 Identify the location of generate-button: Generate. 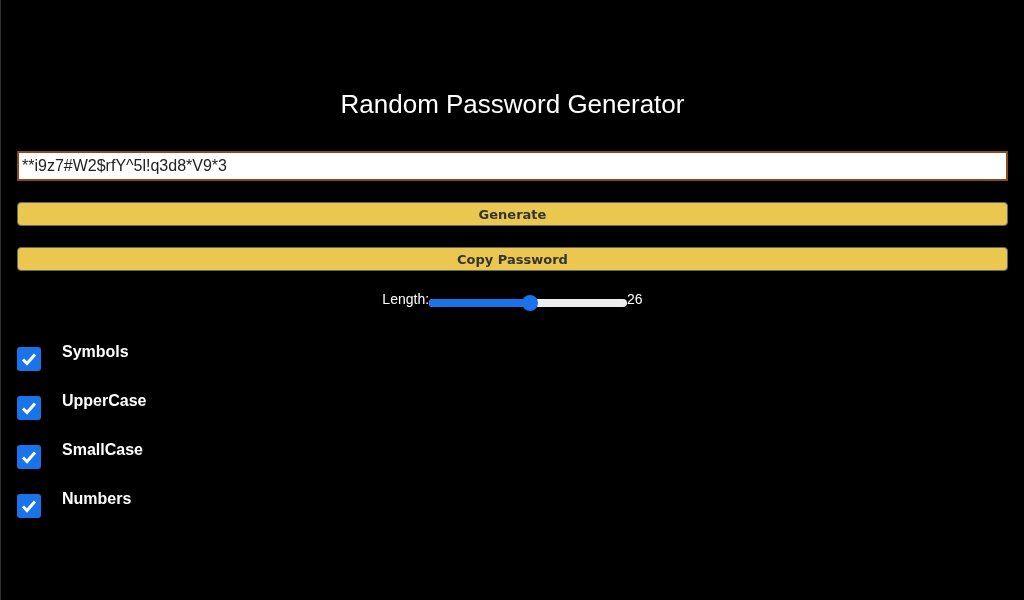
(512, 214).